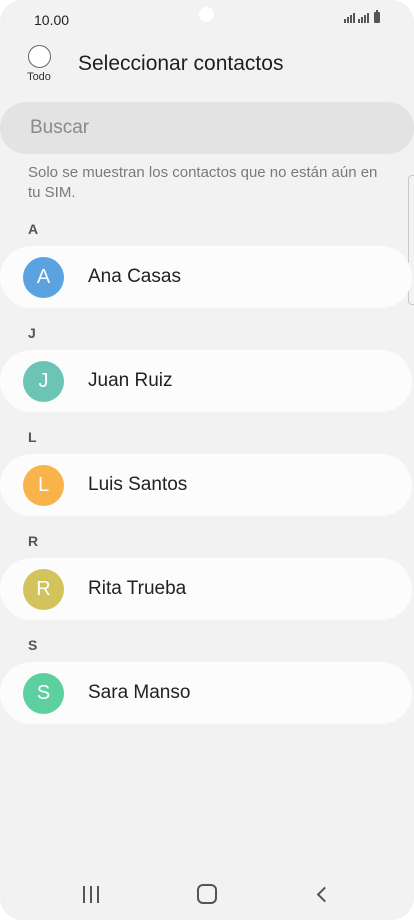 The height and width of the screenshot is (920, 414). I want to click on cell-signal-icon, so click(363, 18).